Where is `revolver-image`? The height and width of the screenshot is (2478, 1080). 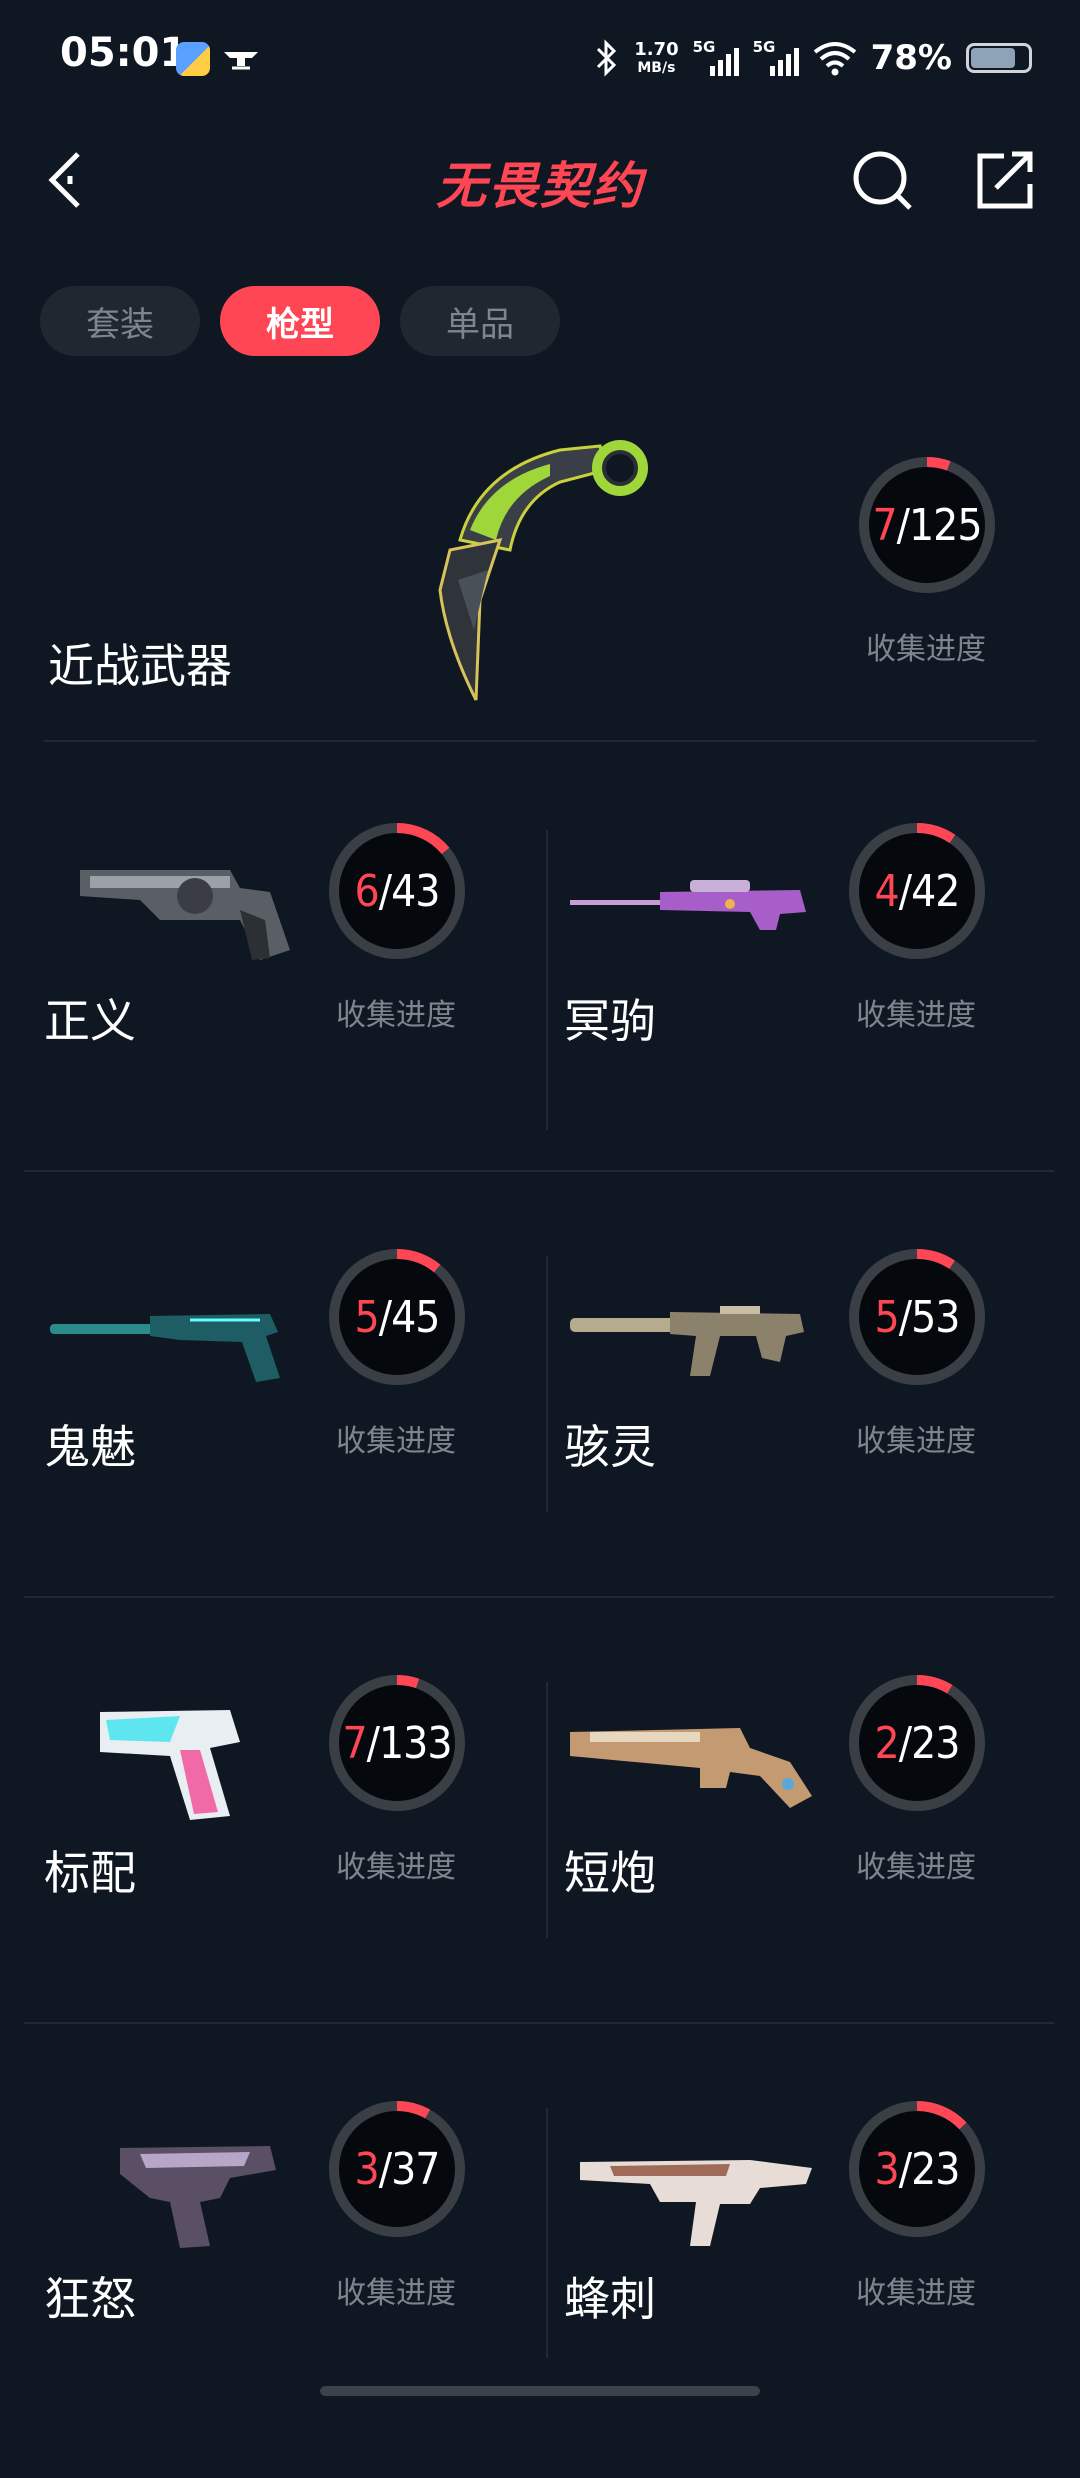
revolver-image is located at coordinates (185, 915).